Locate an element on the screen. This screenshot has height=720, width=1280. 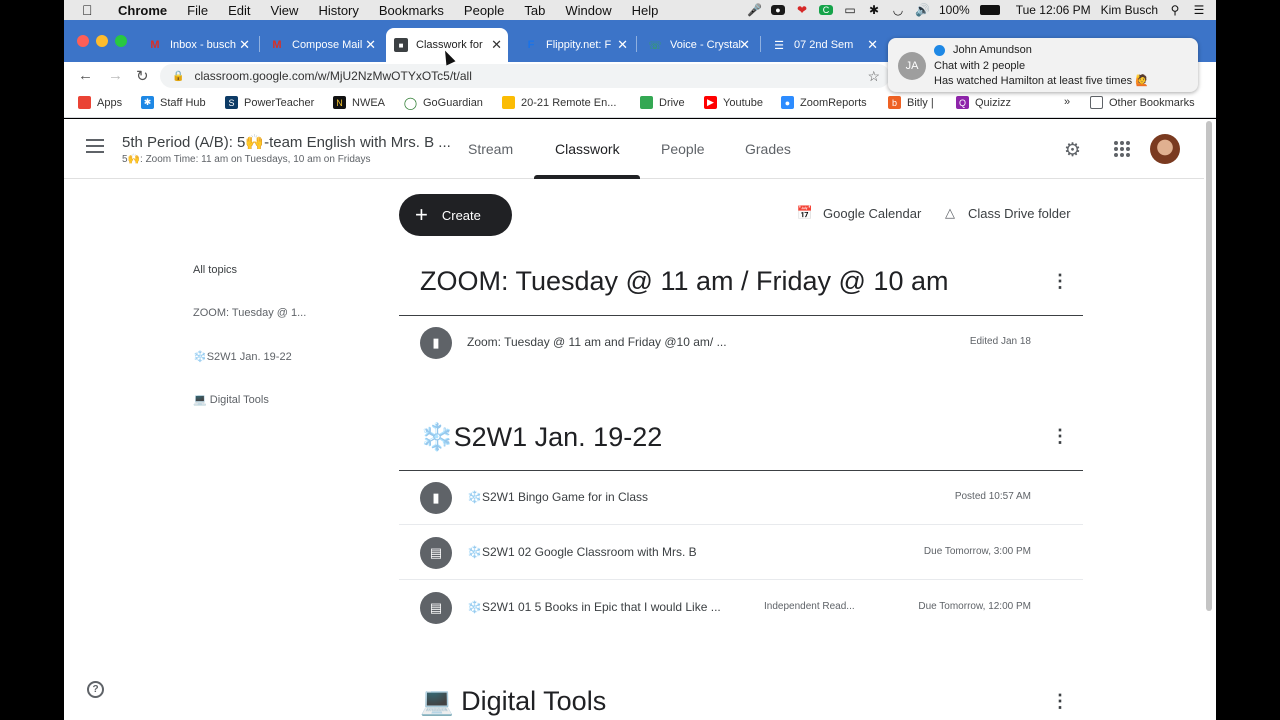
topic-heading: 💻 Digital Tools is located at coordinates (513, 701).